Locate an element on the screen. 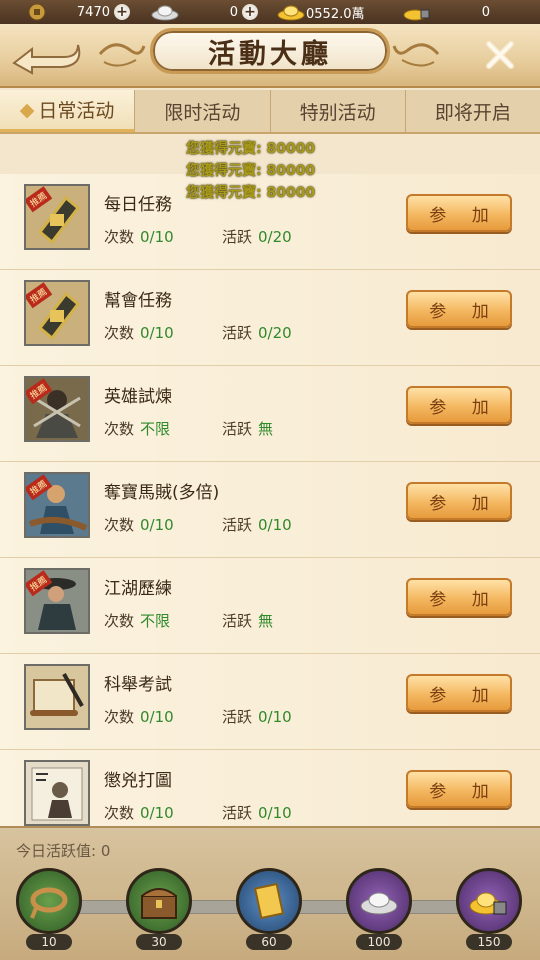 The height and width of the screenshot is (960, 540). scroll-brush-icon is located at coordinates (57, 697).